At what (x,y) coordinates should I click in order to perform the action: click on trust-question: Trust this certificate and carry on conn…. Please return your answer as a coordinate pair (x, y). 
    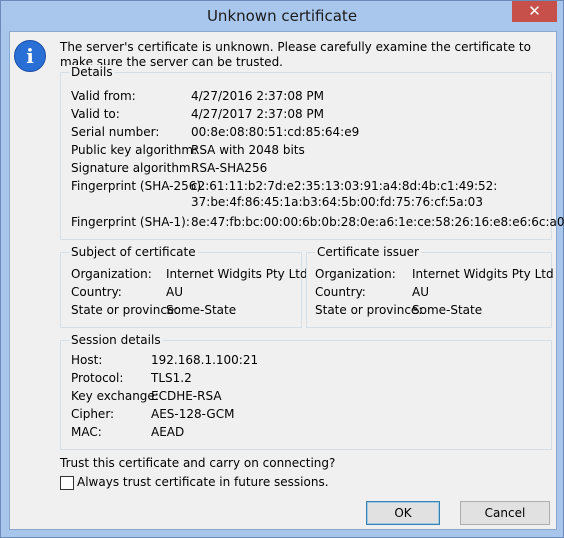
    Looking at the image, I should click on (198, 463).